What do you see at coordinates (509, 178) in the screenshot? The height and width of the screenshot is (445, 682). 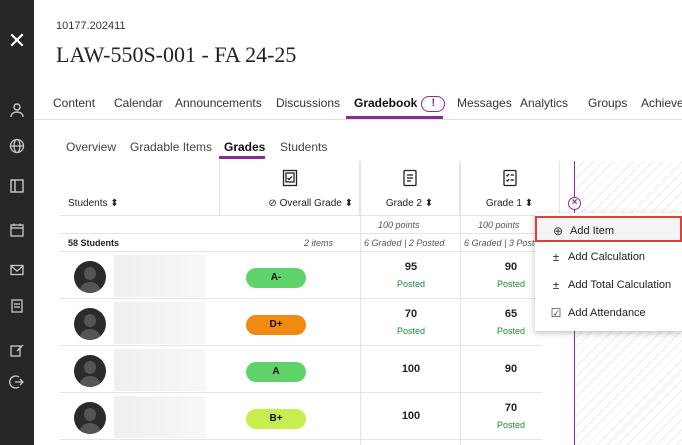 I see `test-icon` at bounding box center [509, 178].